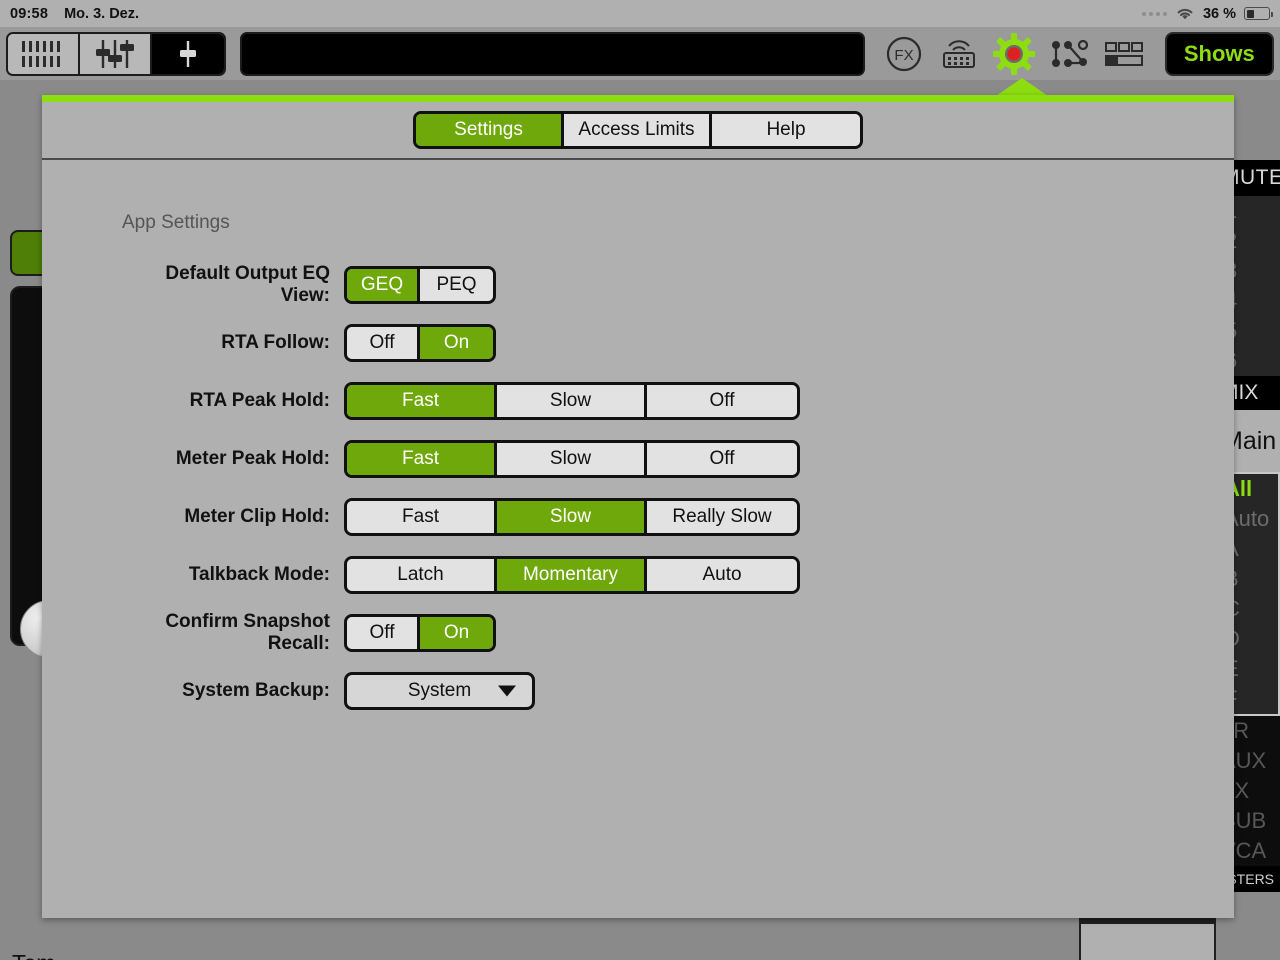 Image resolution: width=1280 pixels, height=960 pixels. I want to click on toolbar-icon-group: FX, so click(1014, 53).